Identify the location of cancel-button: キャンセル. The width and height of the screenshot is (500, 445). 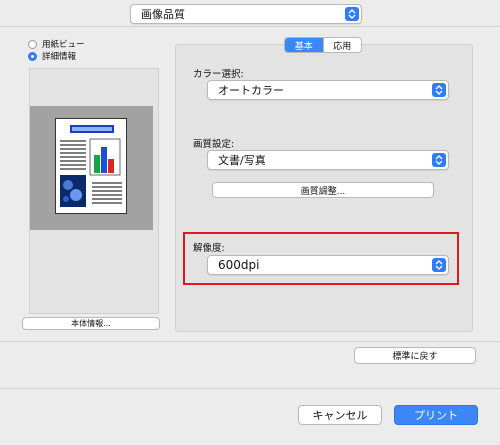
(340, 415).